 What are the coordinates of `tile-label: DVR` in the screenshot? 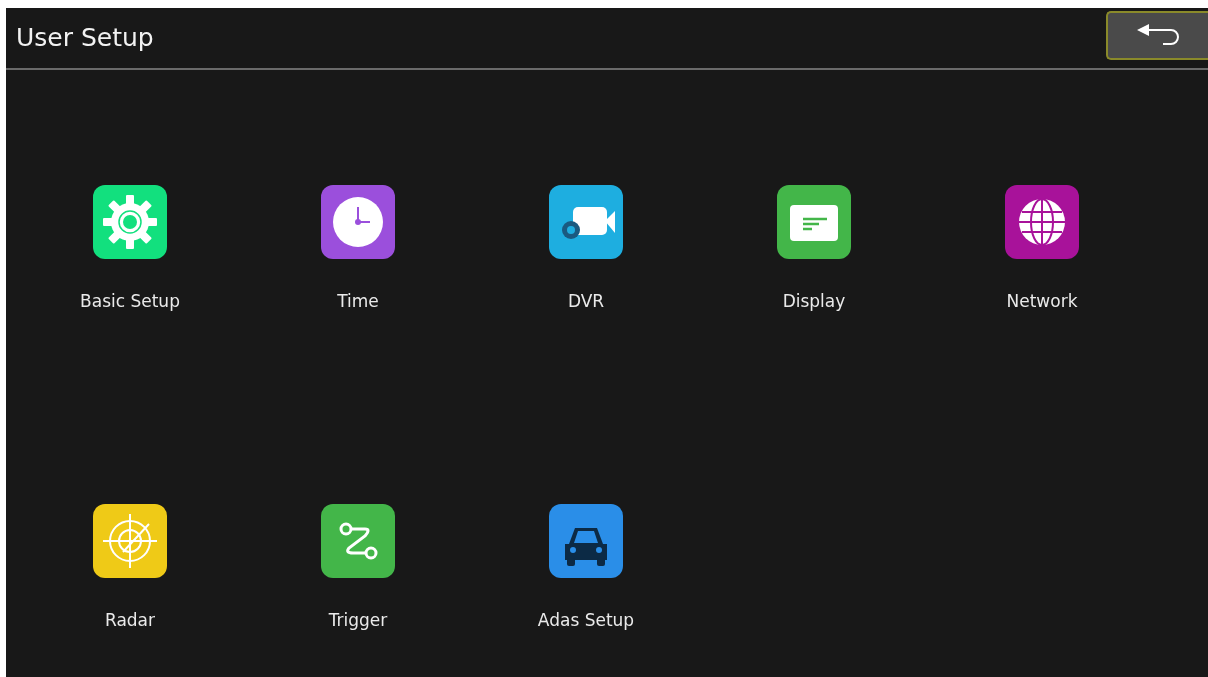 It's located at (586, 301).